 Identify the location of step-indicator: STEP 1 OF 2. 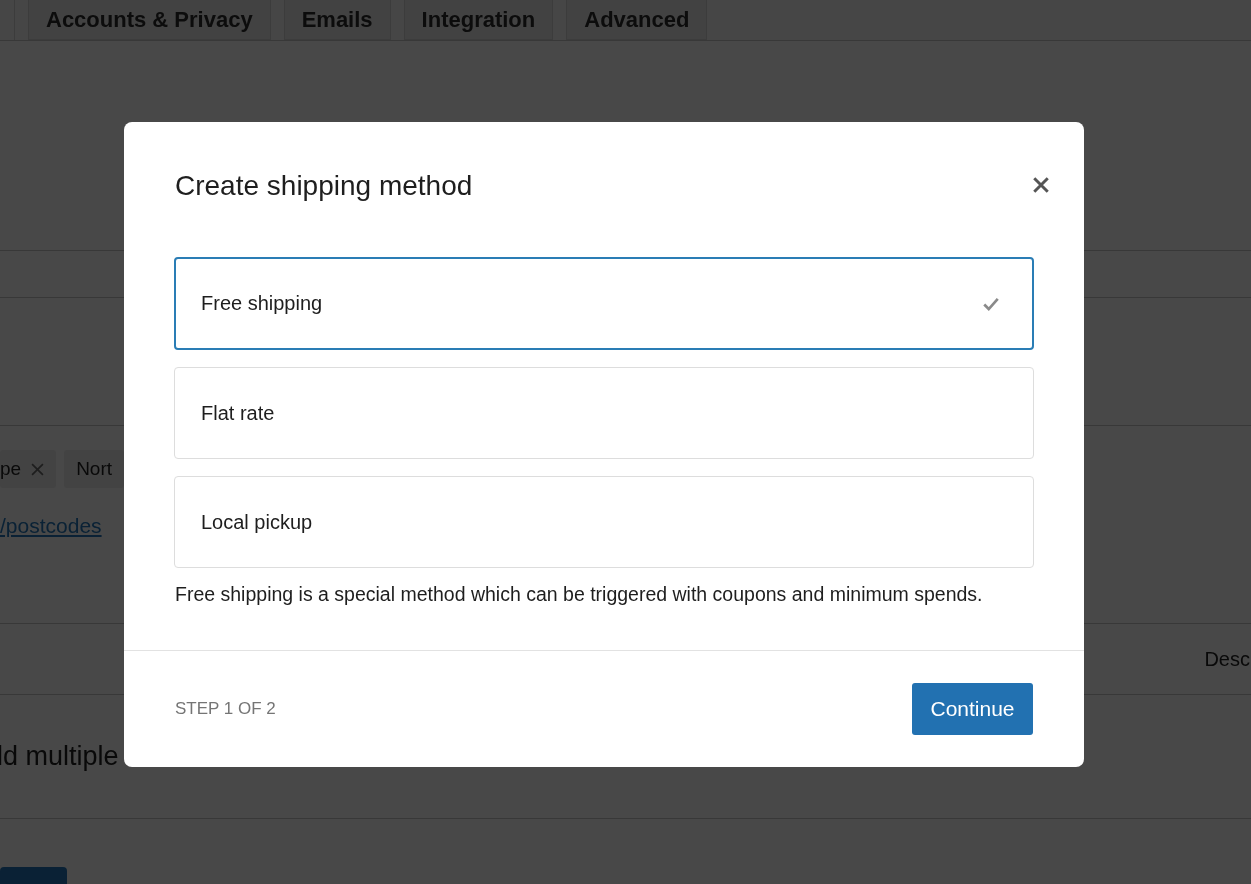
(225, 709).